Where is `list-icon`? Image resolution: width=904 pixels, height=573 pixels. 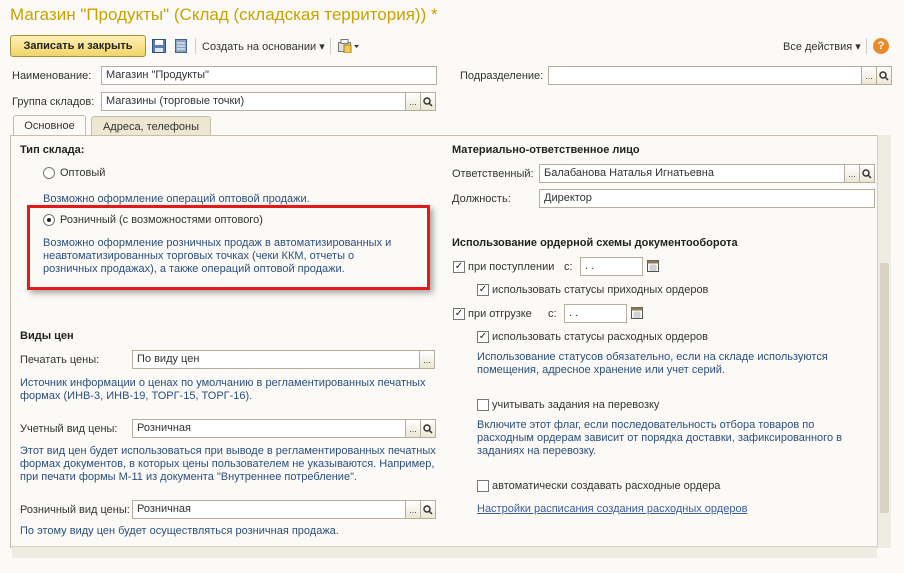
list-icon is located at coordinates (181, 46).